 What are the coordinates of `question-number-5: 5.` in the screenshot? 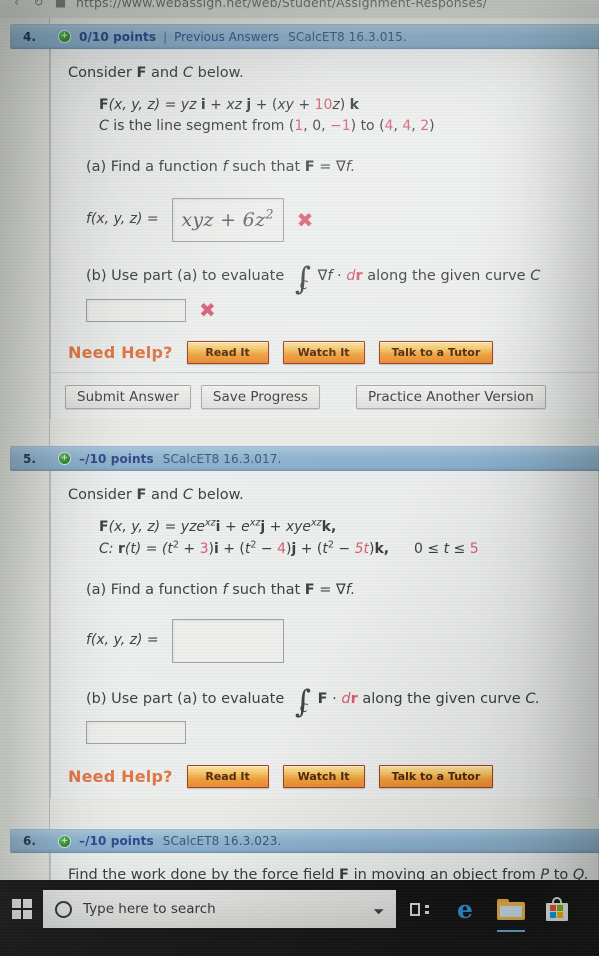 It's located at (29, 458).